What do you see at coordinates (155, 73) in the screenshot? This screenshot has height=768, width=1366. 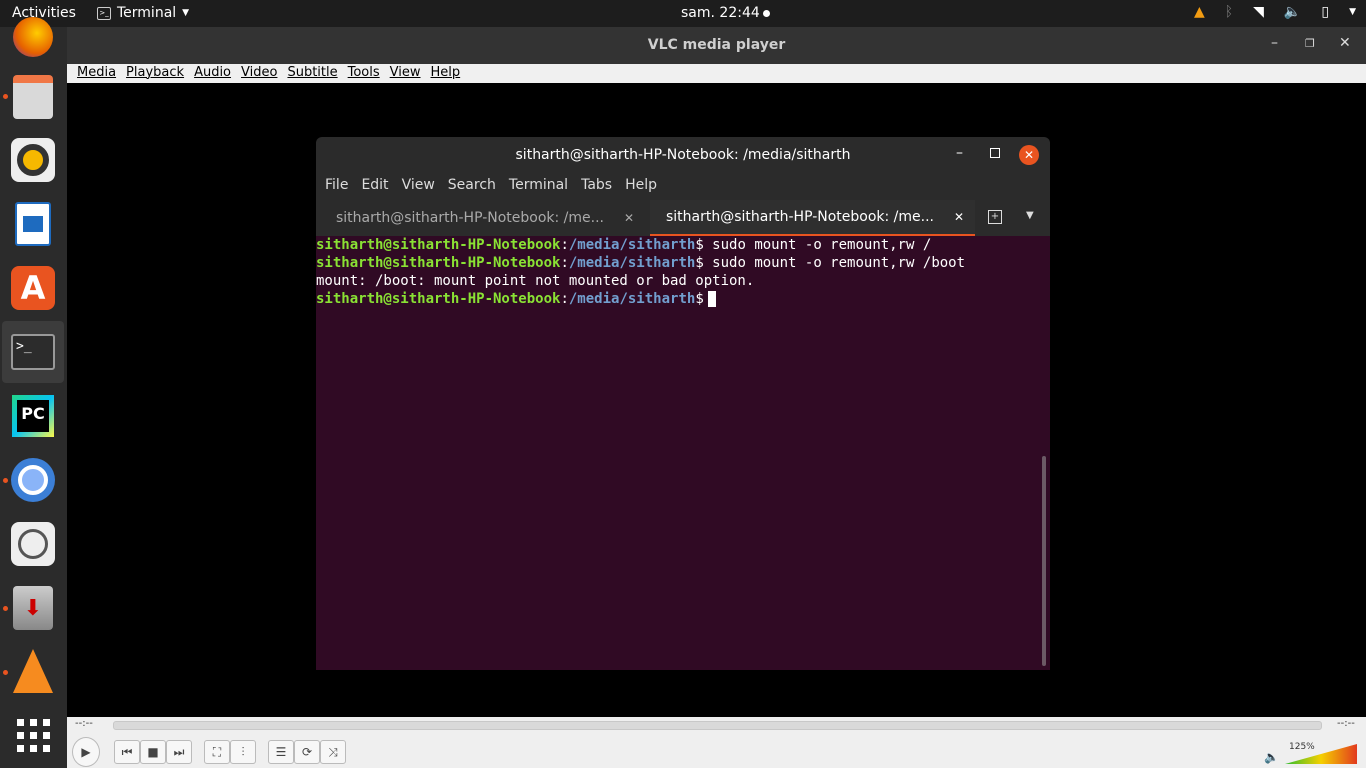 I see `menu-playback: Playback` at bounding box center [155, 73].